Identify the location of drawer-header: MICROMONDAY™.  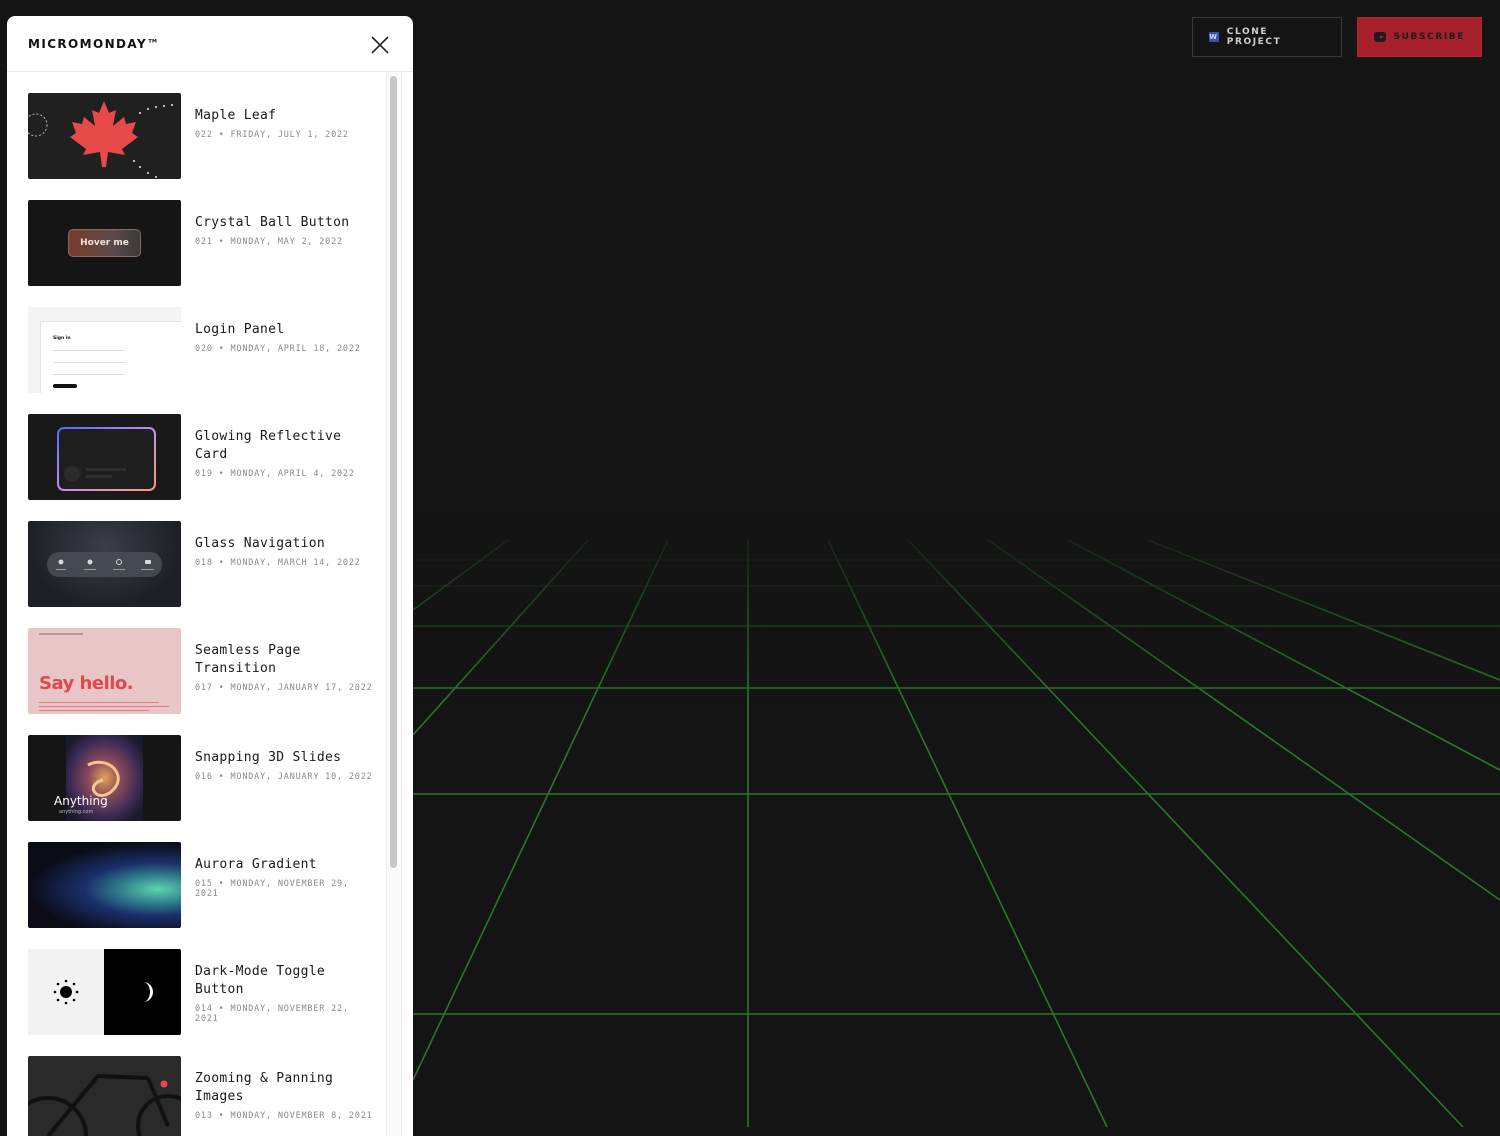
(210, 44).